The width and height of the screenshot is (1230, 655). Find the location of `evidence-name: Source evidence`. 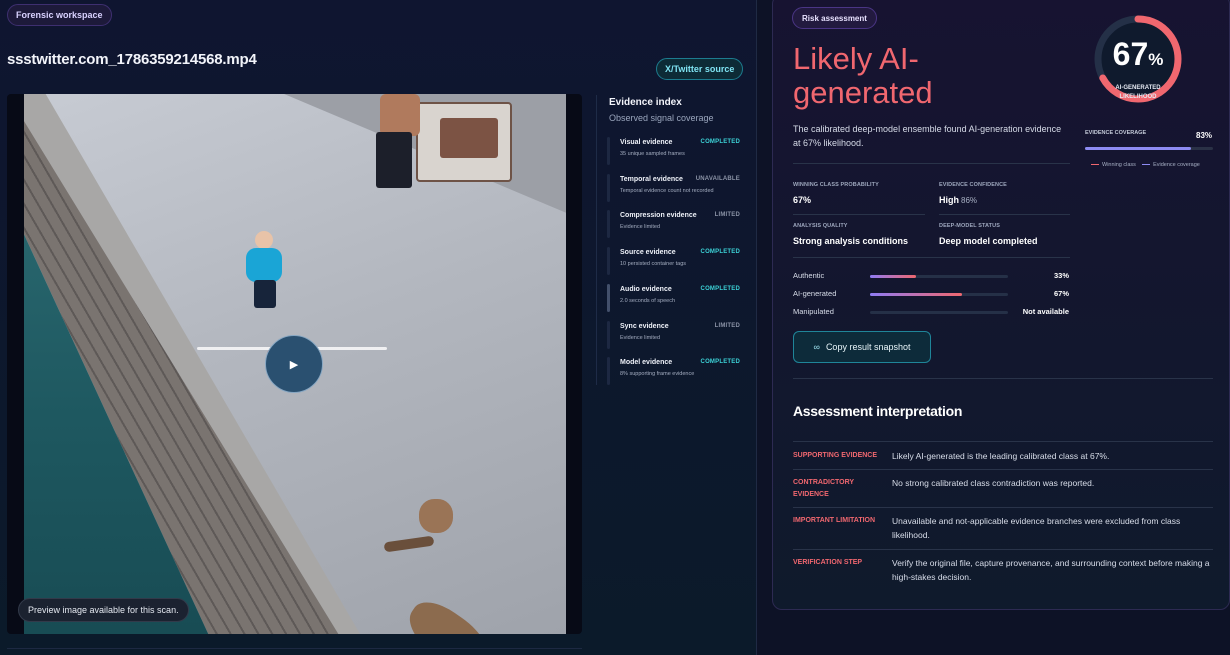

evidence-name: Source evidence is located at coordinates (648, 252).